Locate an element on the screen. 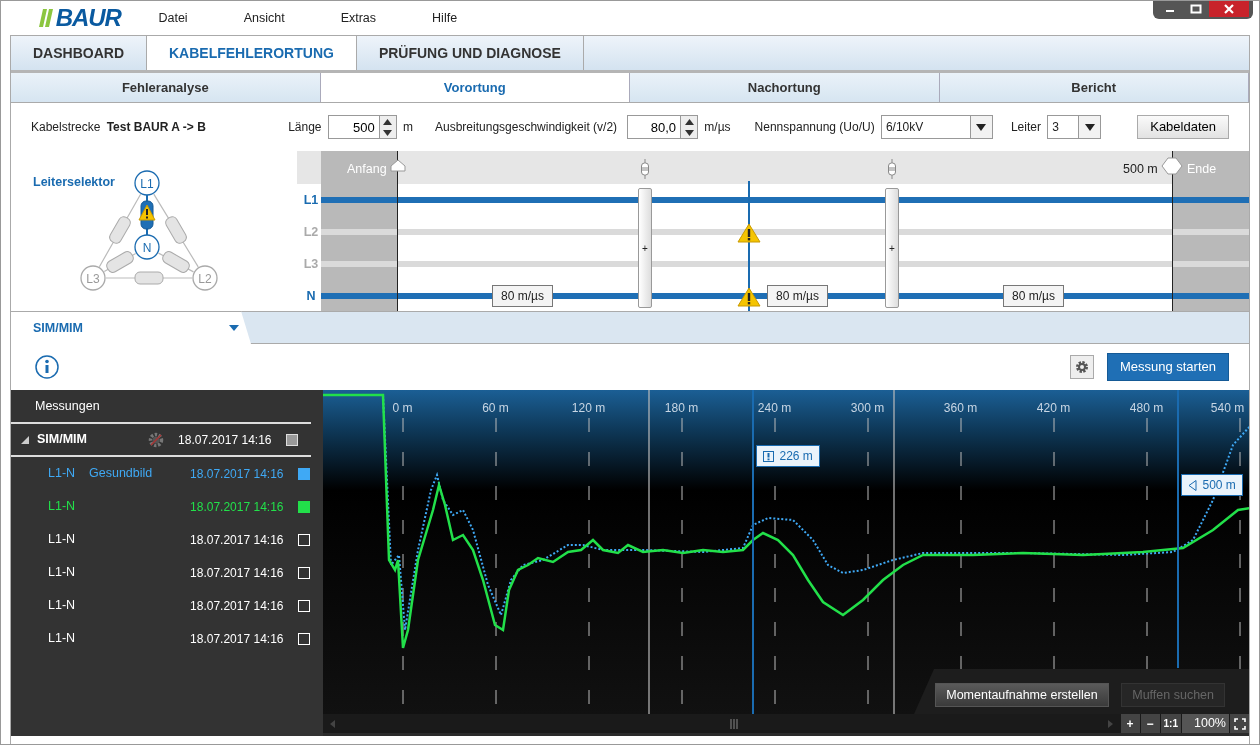 Image resolution: width=1260 pixels, height=745 pixels. axis-label: 240 m is located at coordinates (774, 408).